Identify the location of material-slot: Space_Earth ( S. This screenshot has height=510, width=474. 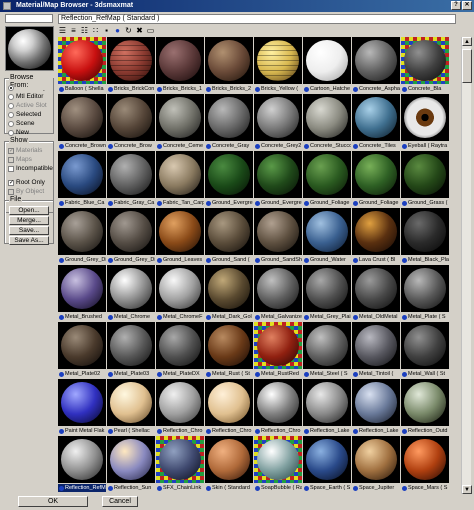
(327, 464).